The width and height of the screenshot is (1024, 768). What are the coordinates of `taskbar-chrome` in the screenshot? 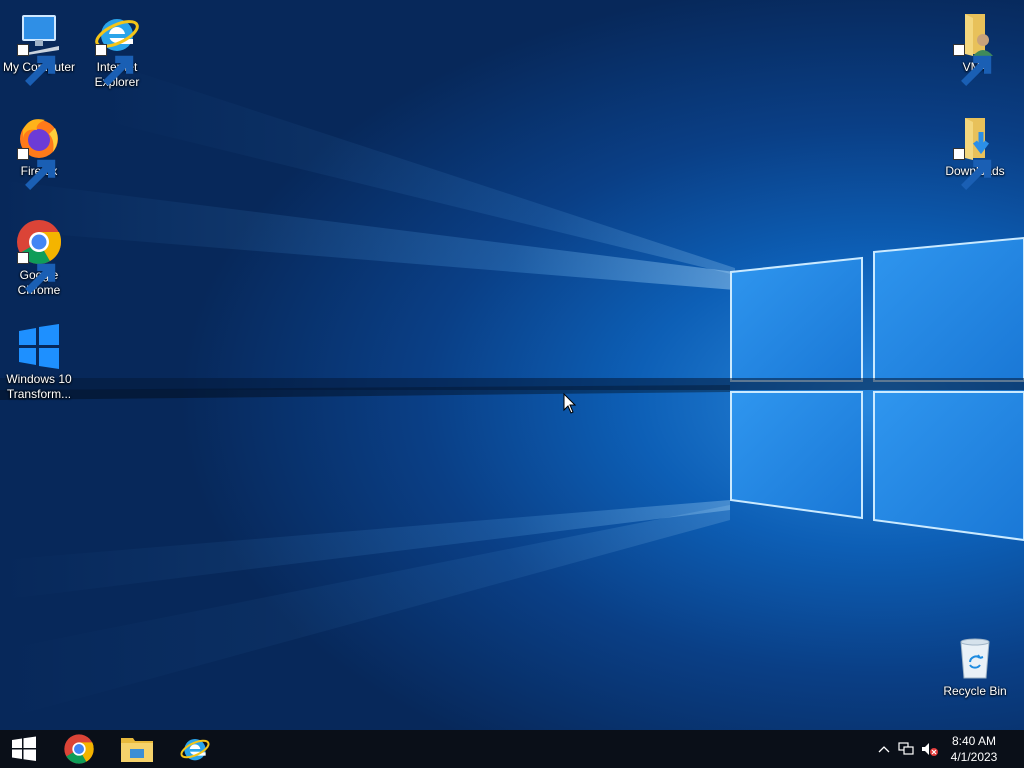 It's located at (79, 749).